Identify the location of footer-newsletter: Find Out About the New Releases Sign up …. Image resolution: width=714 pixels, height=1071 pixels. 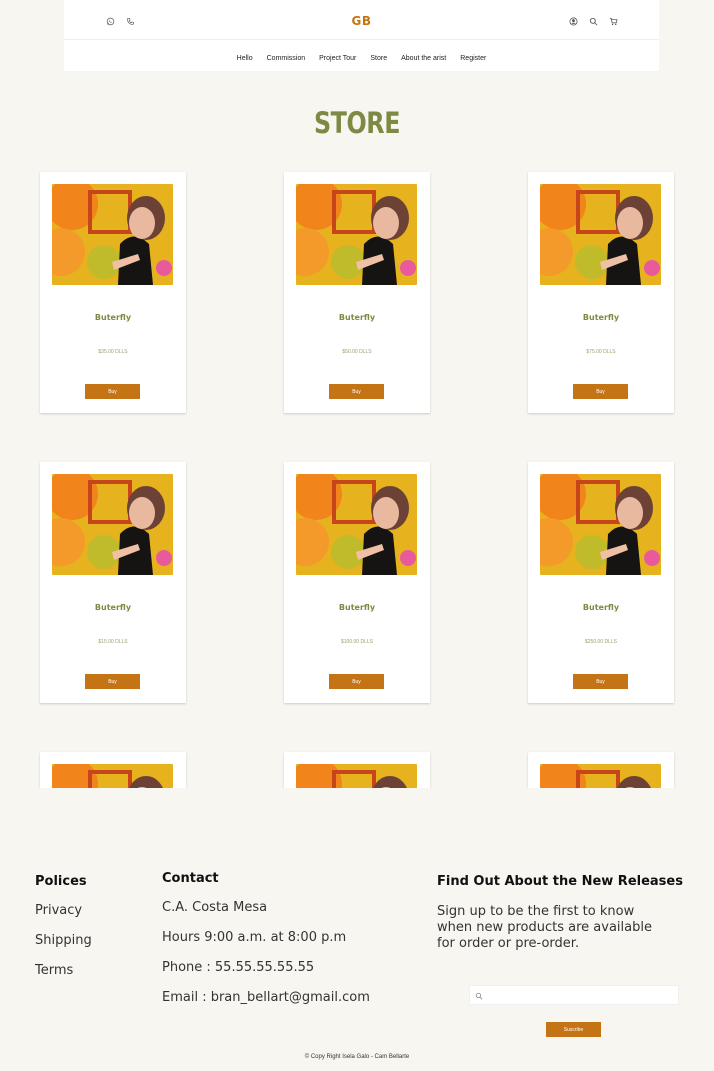
(567, 913).